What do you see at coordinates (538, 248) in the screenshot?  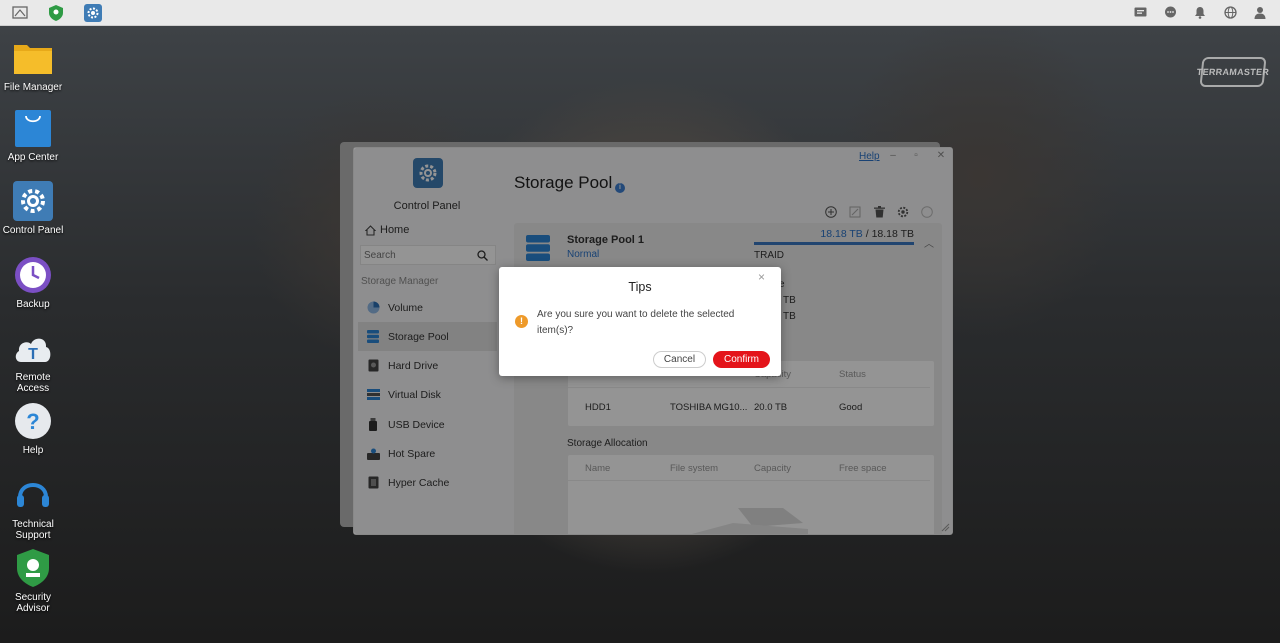 I see `storage-pool-icon` at bounding box center [538, 248].